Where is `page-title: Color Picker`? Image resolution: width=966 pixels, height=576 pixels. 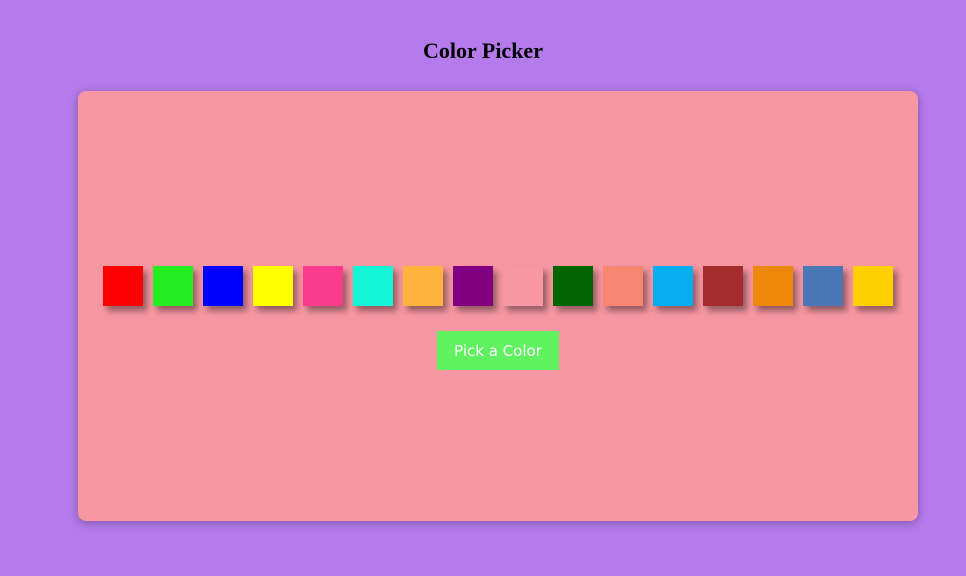
page-title: Color Picker is located at coordinates (483, 50).